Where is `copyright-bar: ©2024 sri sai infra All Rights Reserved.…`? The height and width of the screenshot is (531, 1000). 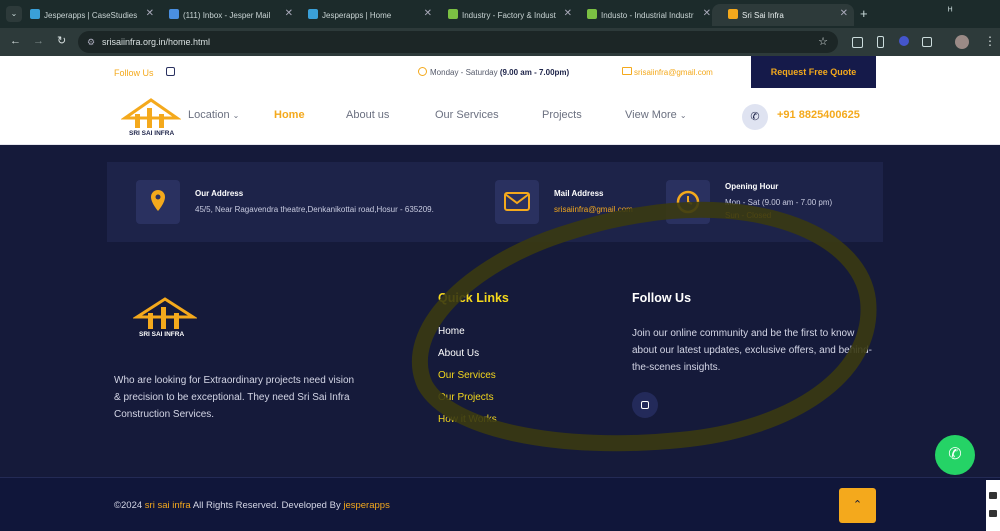
copyright-bar: ©2024 sri sai infra All Rights Reserved.… is located at coordinates (500, 504).